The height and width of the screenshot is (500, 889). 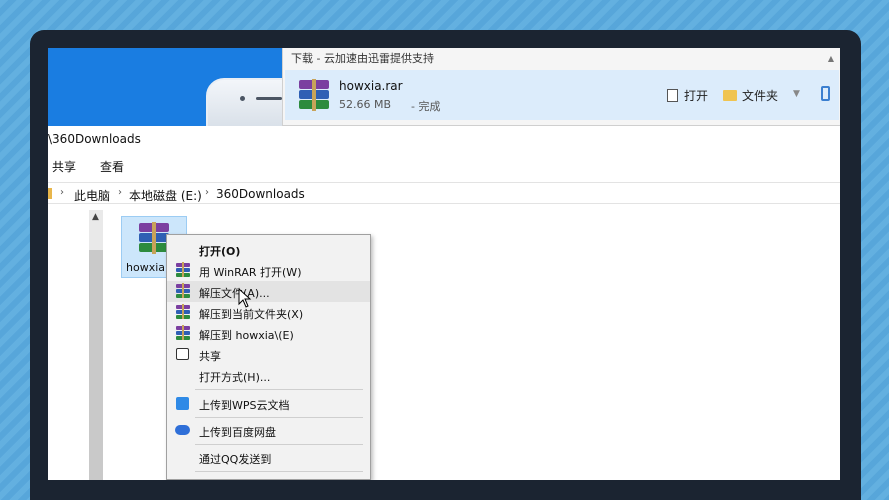 What do you see at coordinates (220, 251) in the screenshot?
I see `menu-item-label: 打开(O)` at bounding box center [220, 251].